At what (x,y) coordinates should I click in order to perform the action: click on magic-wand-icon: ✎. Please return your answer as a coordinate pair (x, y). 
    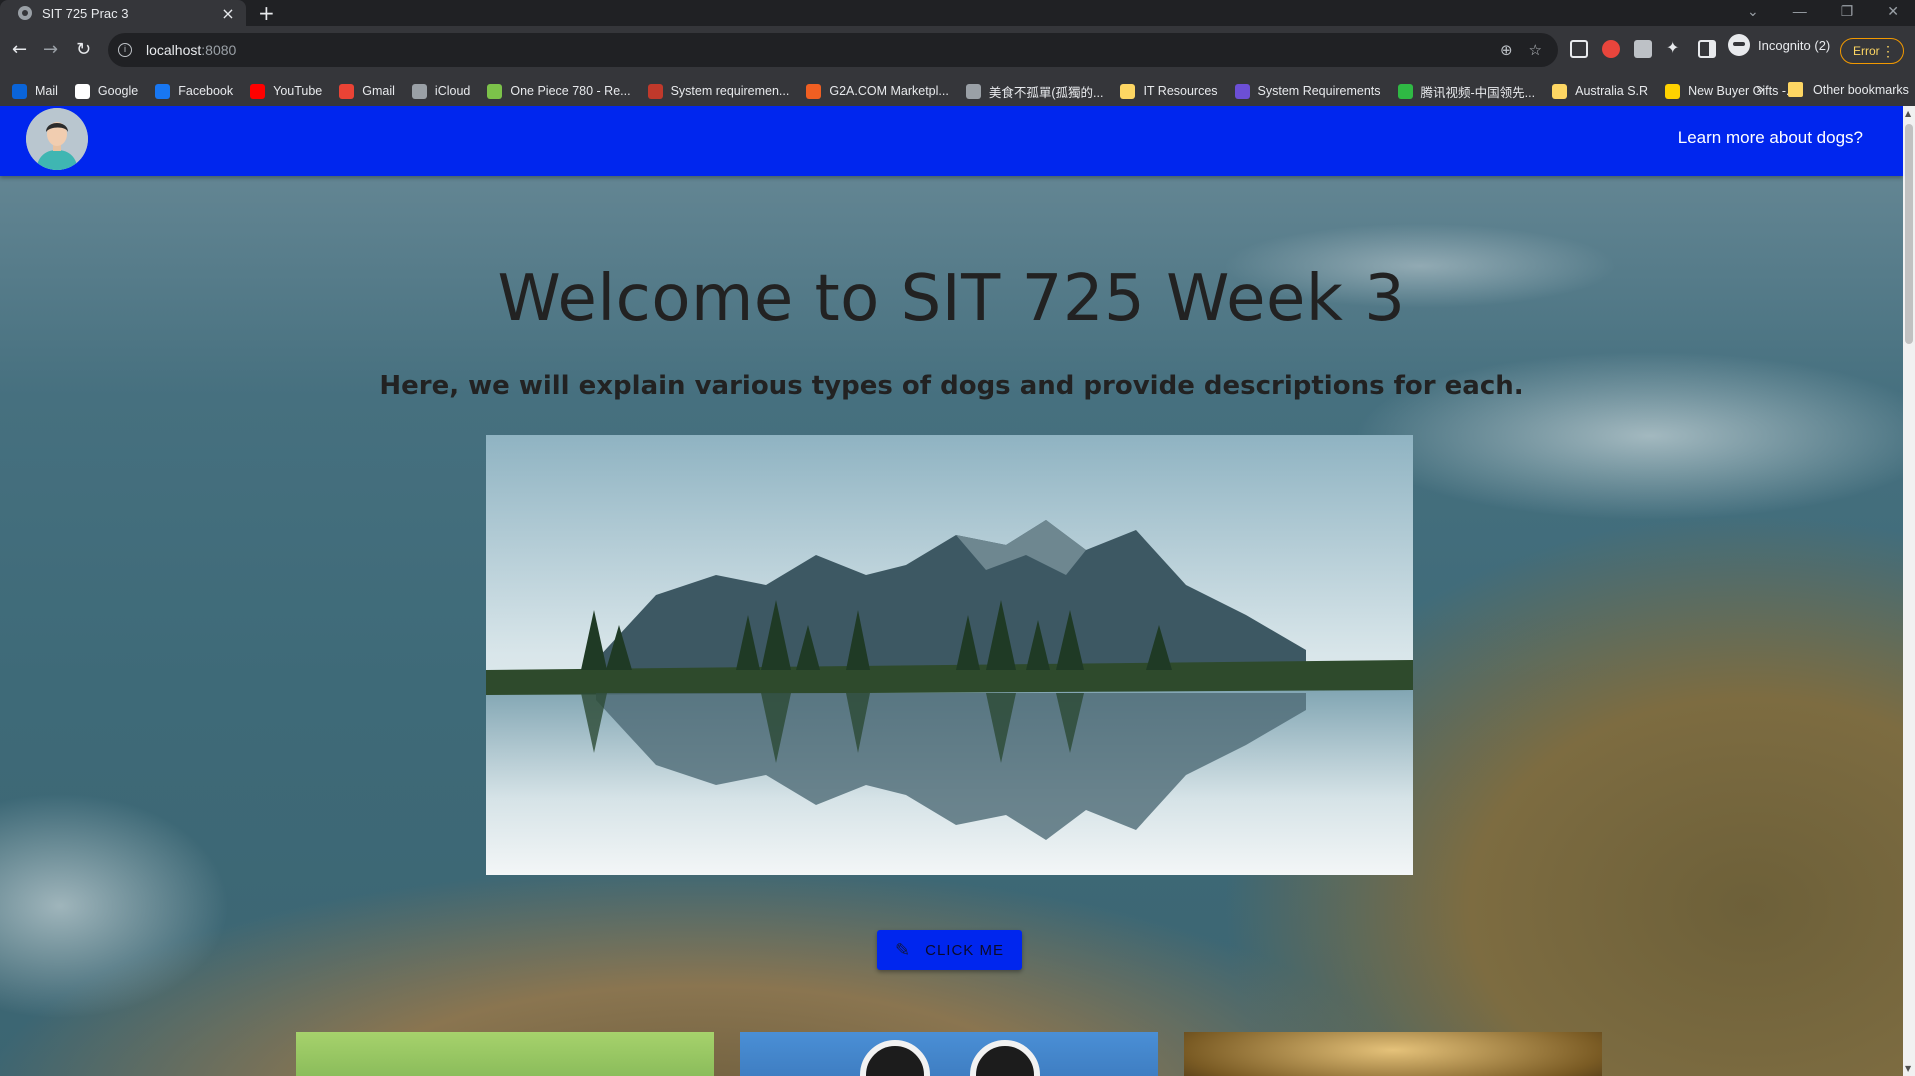
    Looking at the image, I should click on (903, 949).